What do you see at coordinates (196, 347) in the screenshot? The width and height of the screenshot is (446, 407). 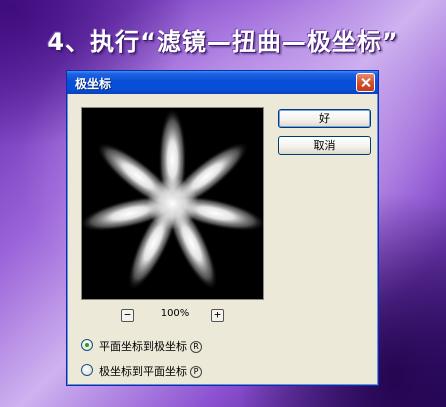 I see `hotkey-r: R` at bounding box center [196, 347].